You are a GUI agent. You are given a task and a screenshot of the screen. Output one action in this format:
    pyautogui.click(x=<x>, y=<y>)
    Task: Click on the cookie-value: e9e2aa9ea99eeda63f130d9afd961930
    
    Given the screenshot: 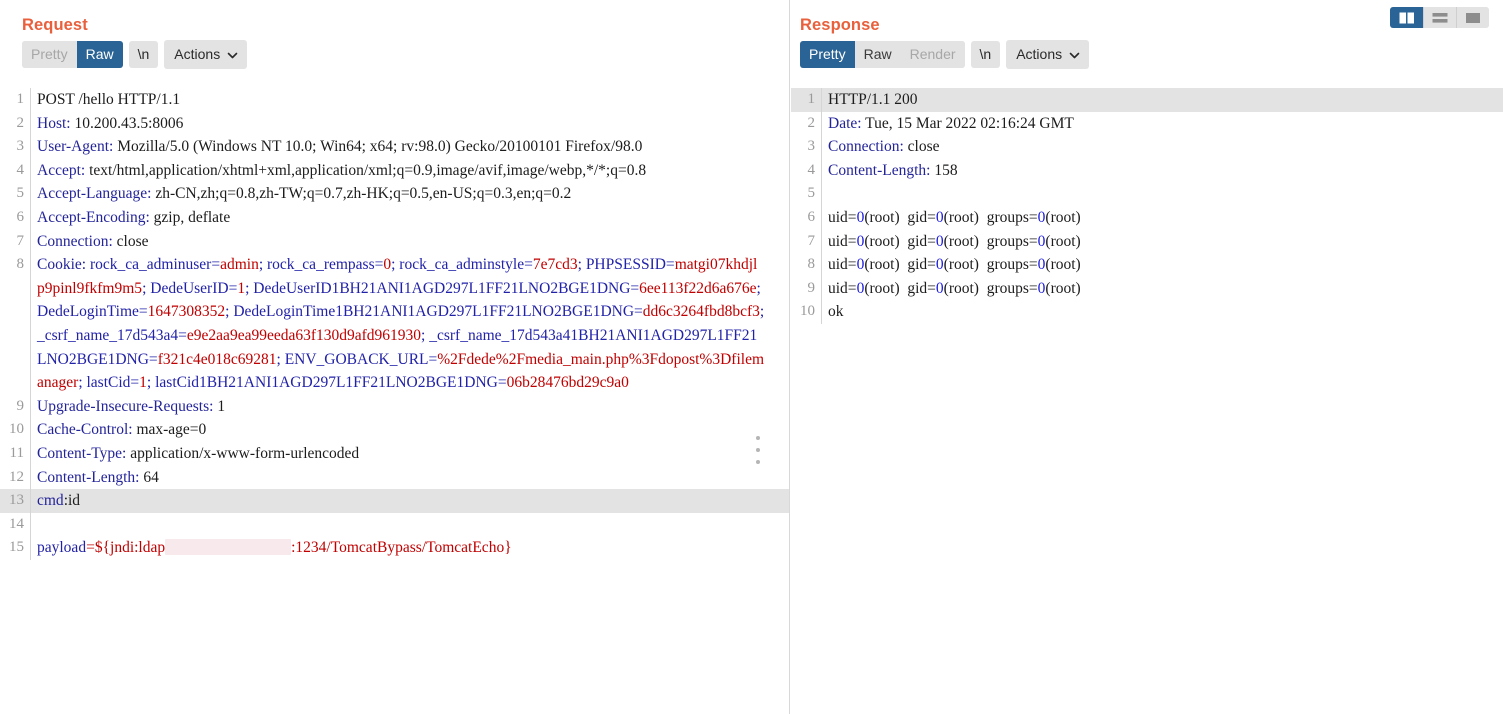 What is the action you would take?
    pyautogui.click(x=304, y=335)
    